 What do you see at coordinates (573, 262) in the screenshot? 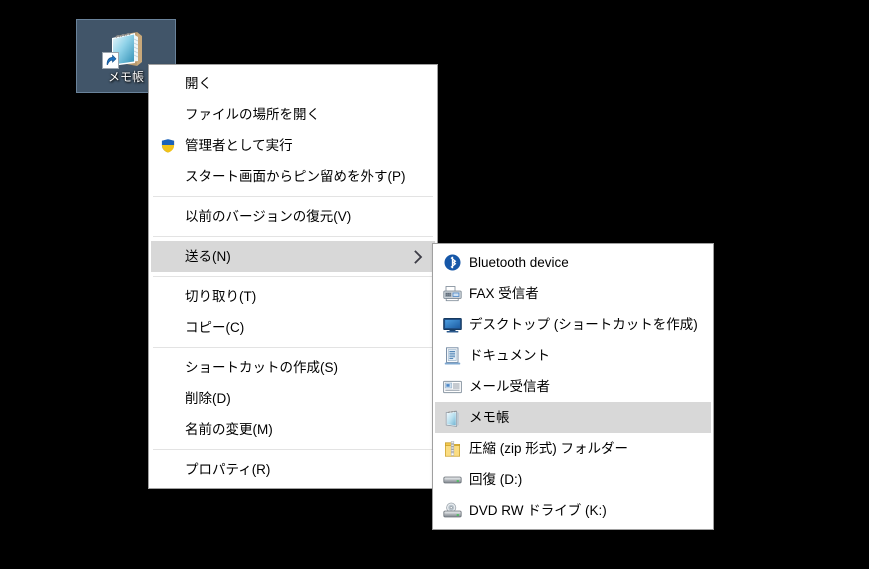
I see `submenu-item-bluetooth-device: Bluetooth device` at bounding box center [573, 262].